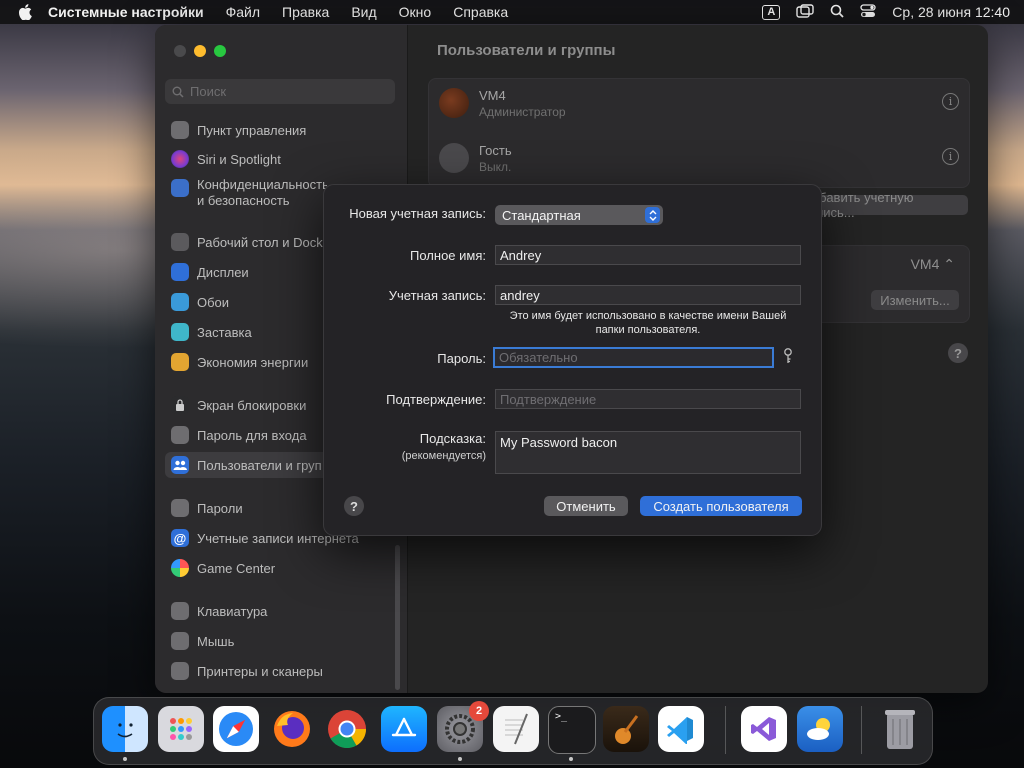  I want to click on sidebar-item-siri: Siri и Spotlight, so click(281, 159).